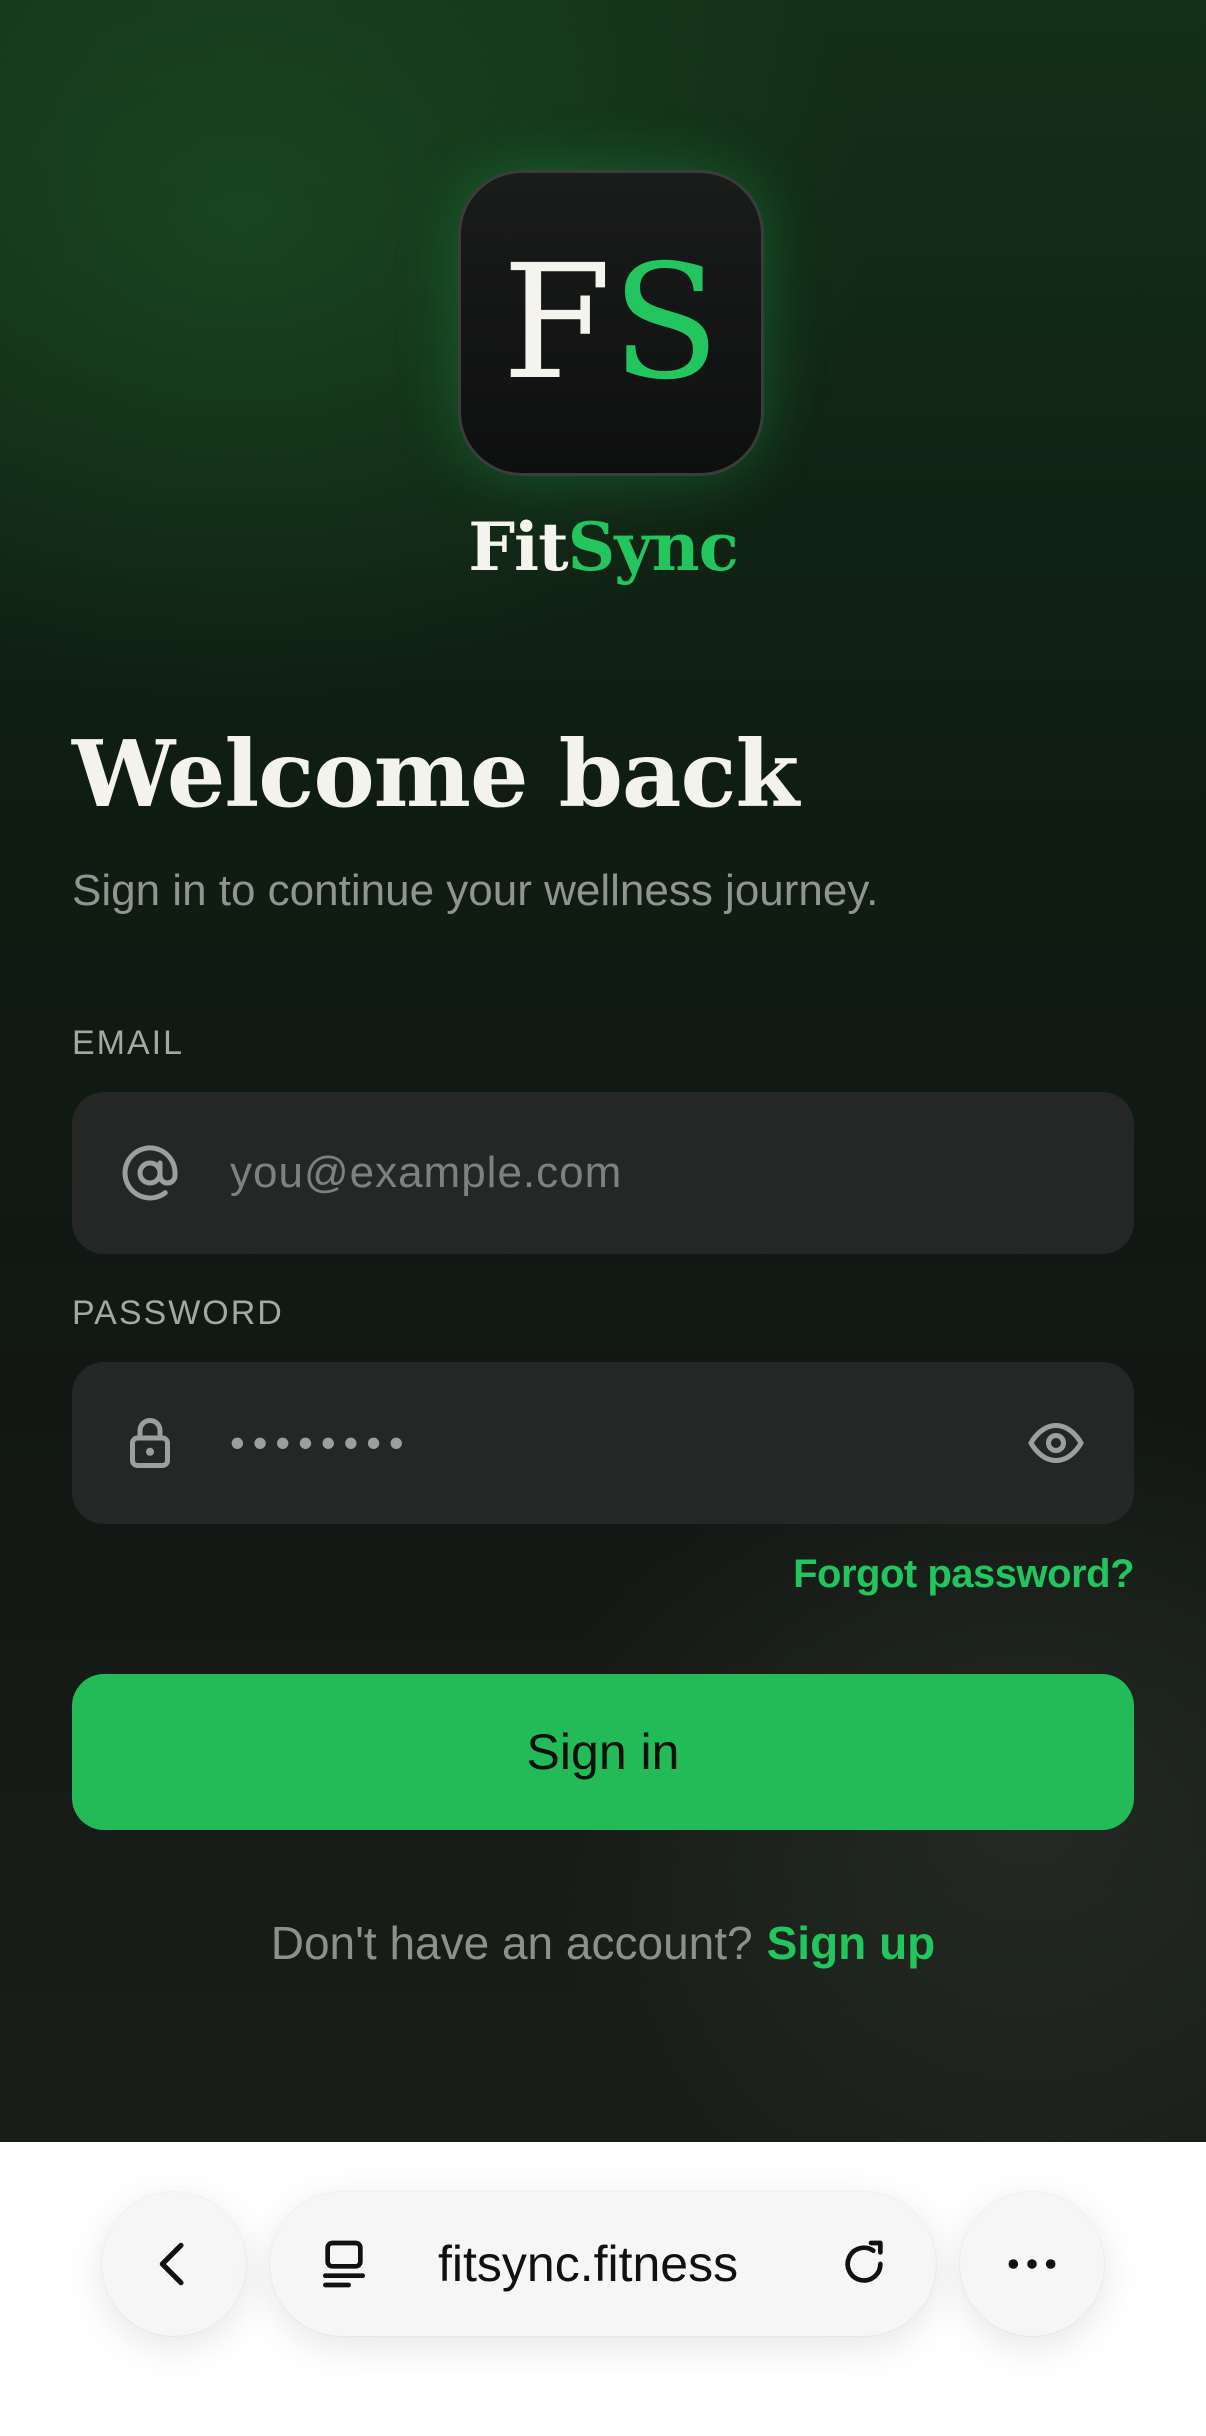 The width and height of the screenshot is (1206, 2436). What do you see at coordinates (511, 1943) in the screenshot?
I see `signup-prompt: Don't have an account?` at bounding box center [511, 1943].